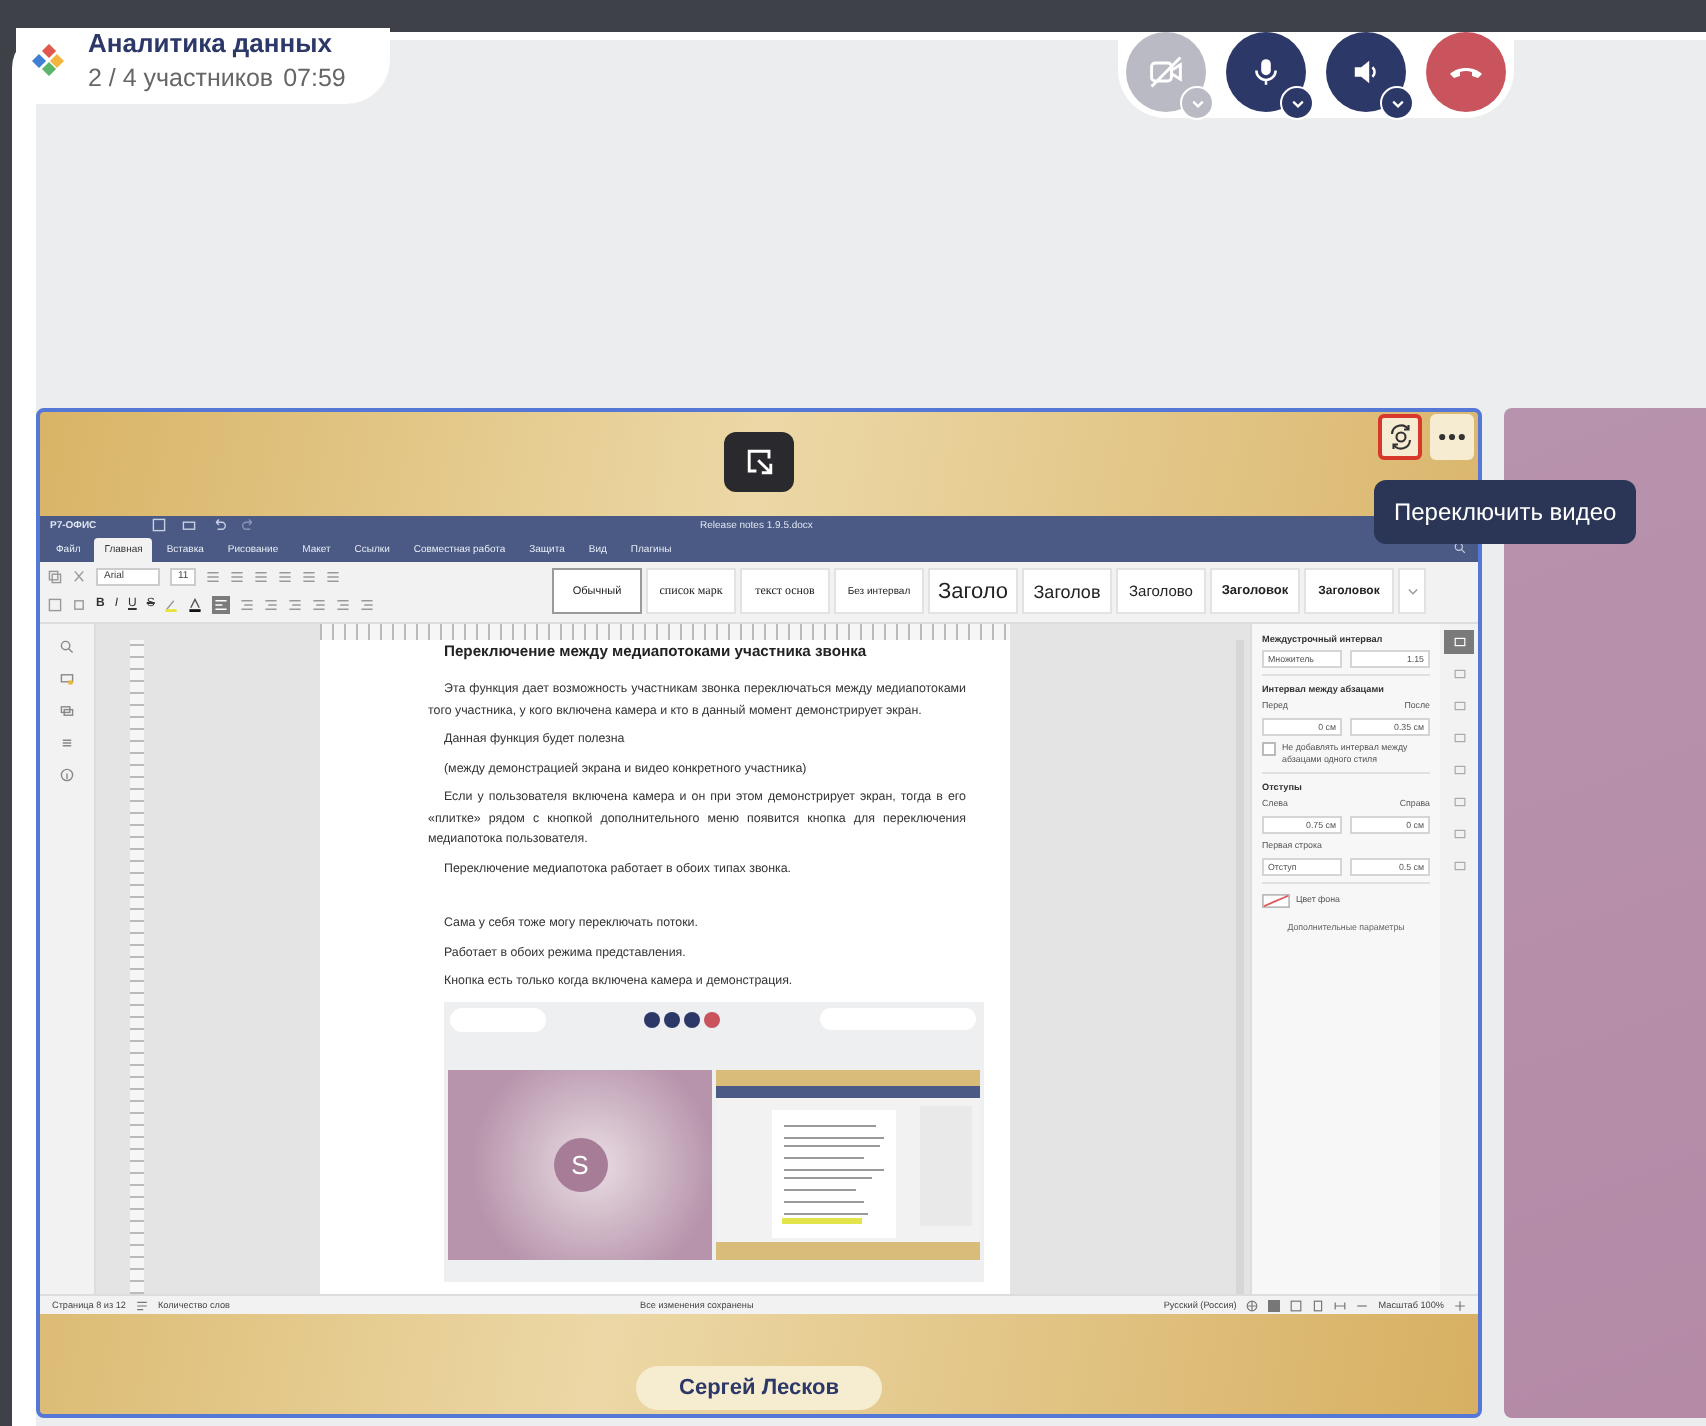 This screenshot has width=1706, height=1426. I want to click on color-swatch-icon, so click(1276, 900).